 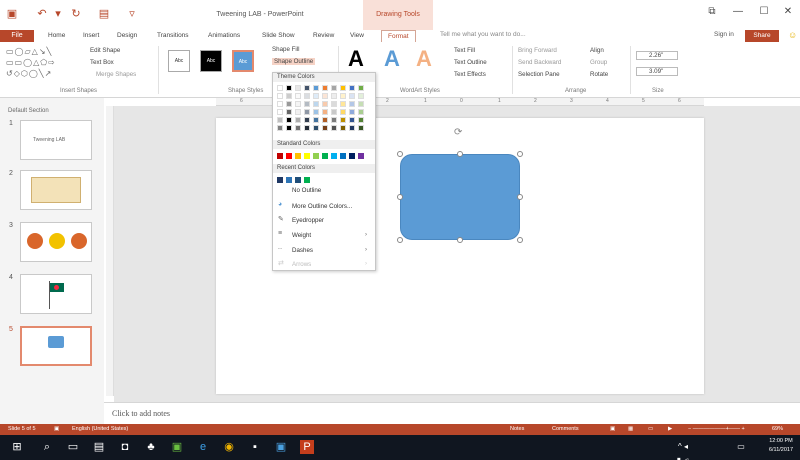 What do you see at coordinates (657, 71) in the screenshot?
I see `shape-width-field: 3.09"` at bounding box center [657, 71].